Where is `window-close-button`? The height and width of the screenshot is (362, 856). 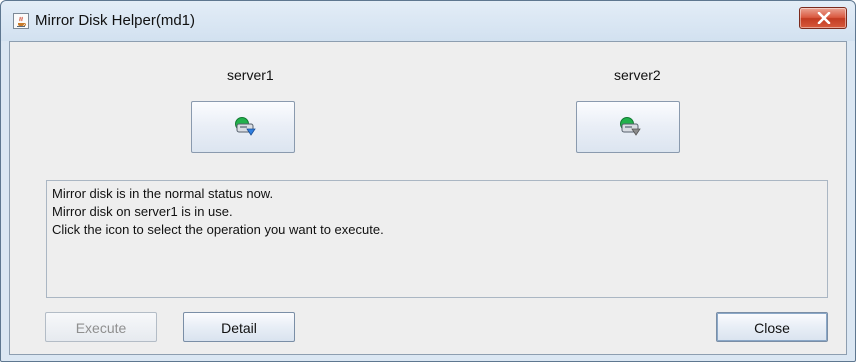 window-close-button is located at coordinates (823, 18).